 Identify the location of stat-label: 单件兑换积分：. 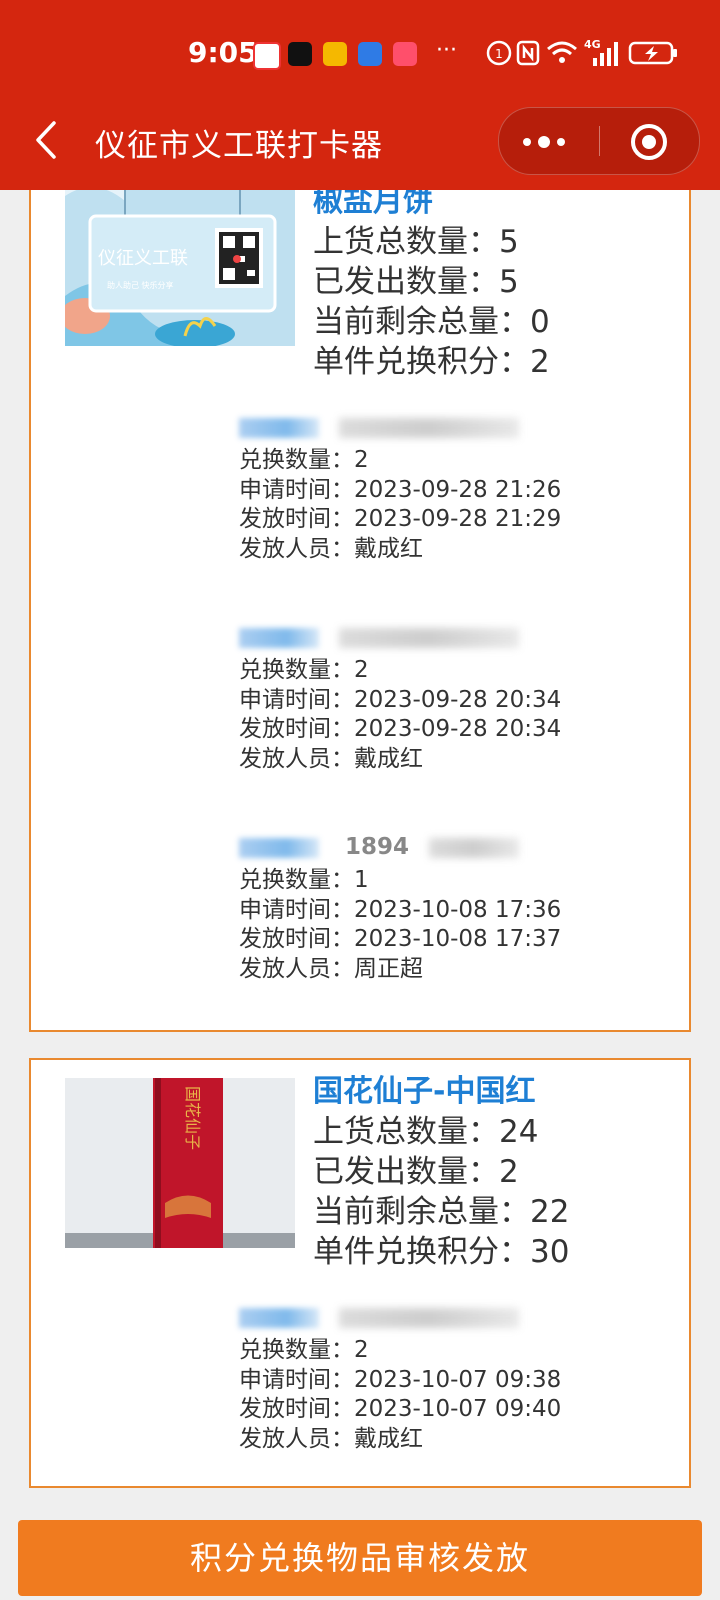
(421, 362).